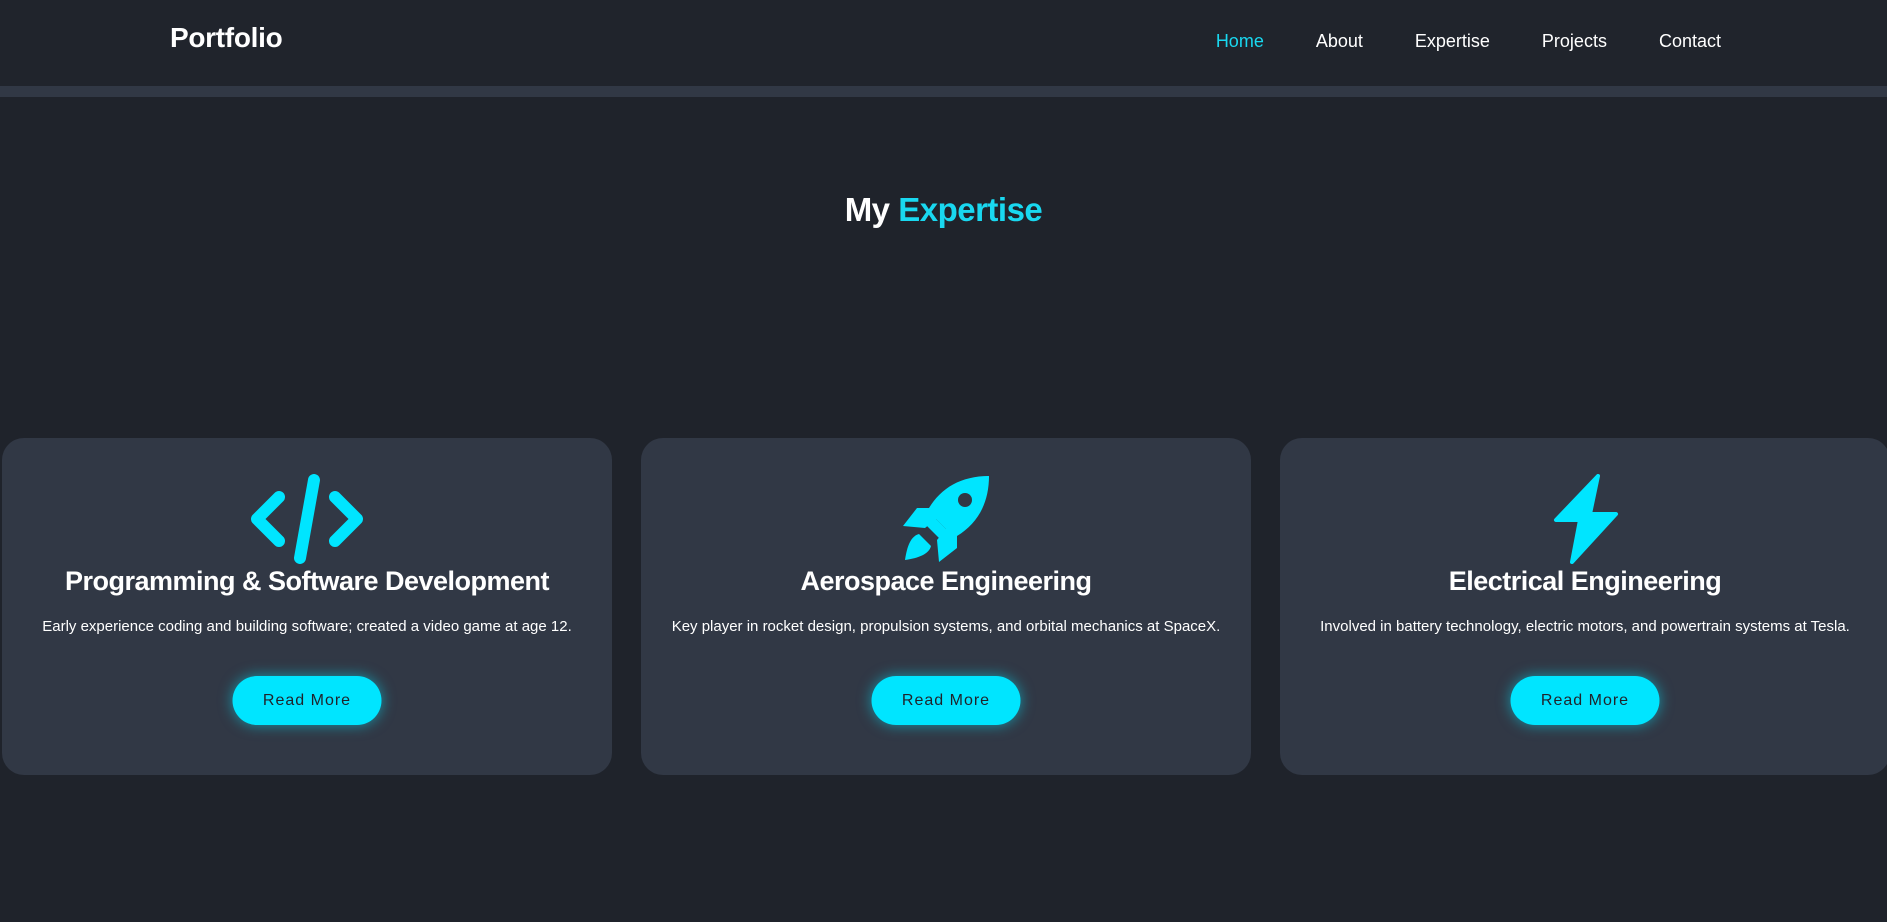 Image resolution: width=1887 pixels, height=922 pixels. I want to click on nav-link-home: Home, so click(1240, 41).